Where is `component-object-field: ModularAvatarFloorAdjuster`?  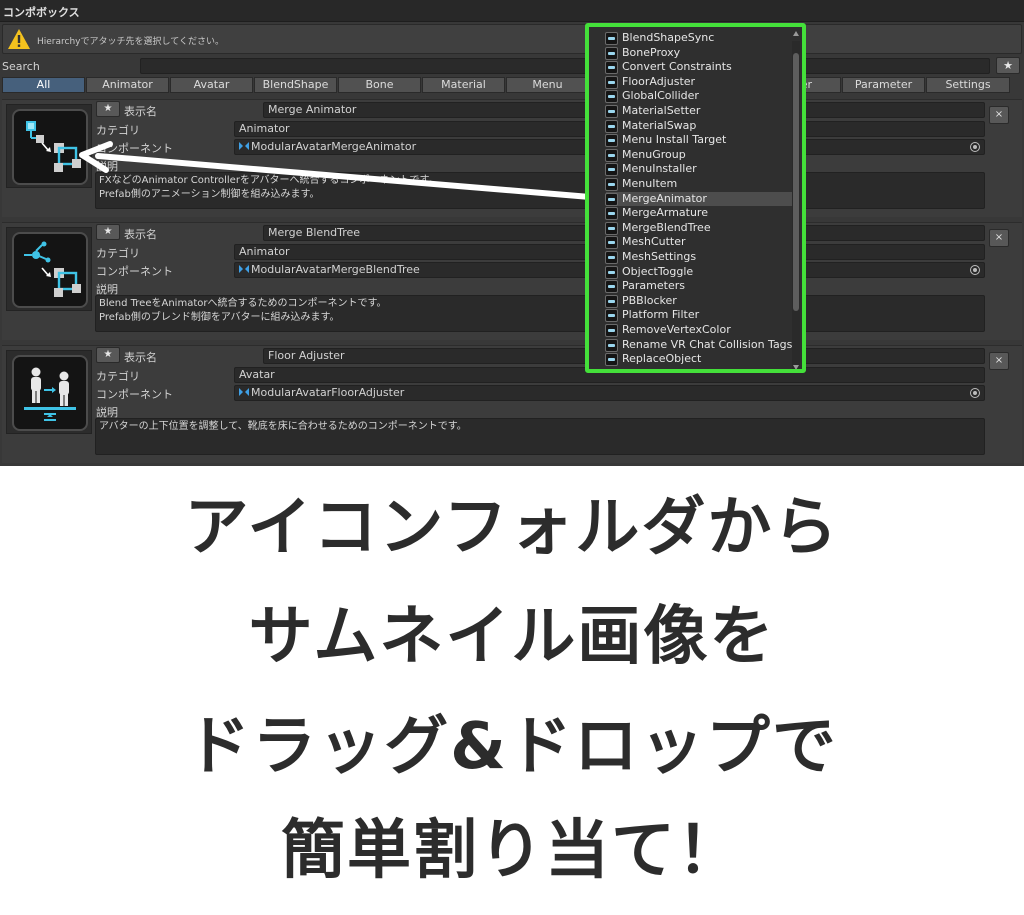
component-object-field: ModularAvatarFloorAdjuster is located at coordinates (609, 393).